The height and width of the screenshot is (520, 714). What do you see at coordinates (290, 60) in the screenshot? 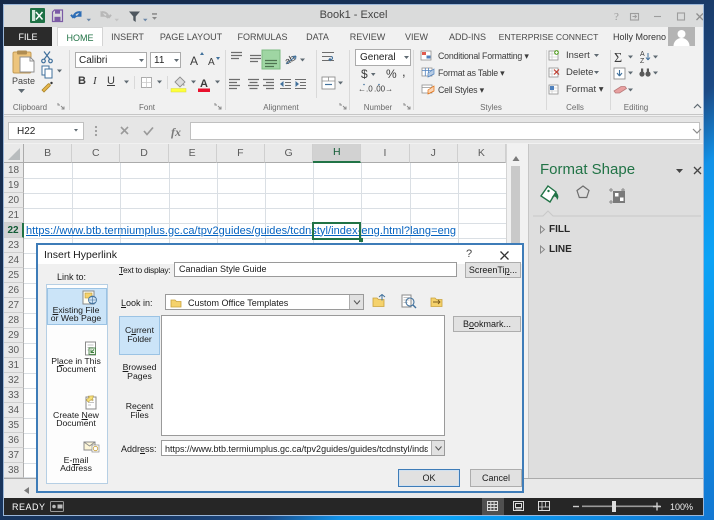
I see `svg-text: ab` at bounding box center [290, 60].